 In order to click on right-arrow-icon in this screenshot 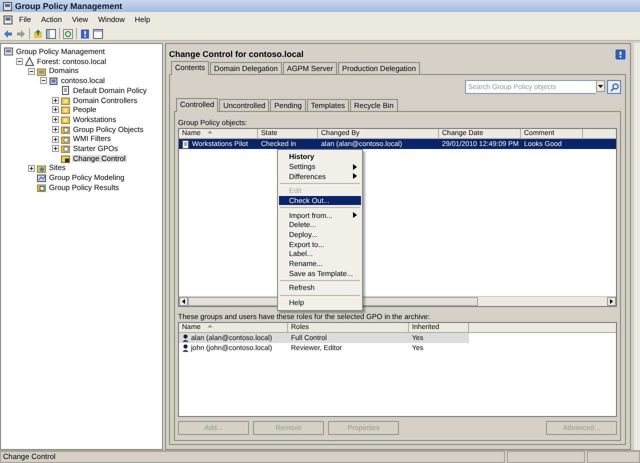, I will do `click(611, 301)`.